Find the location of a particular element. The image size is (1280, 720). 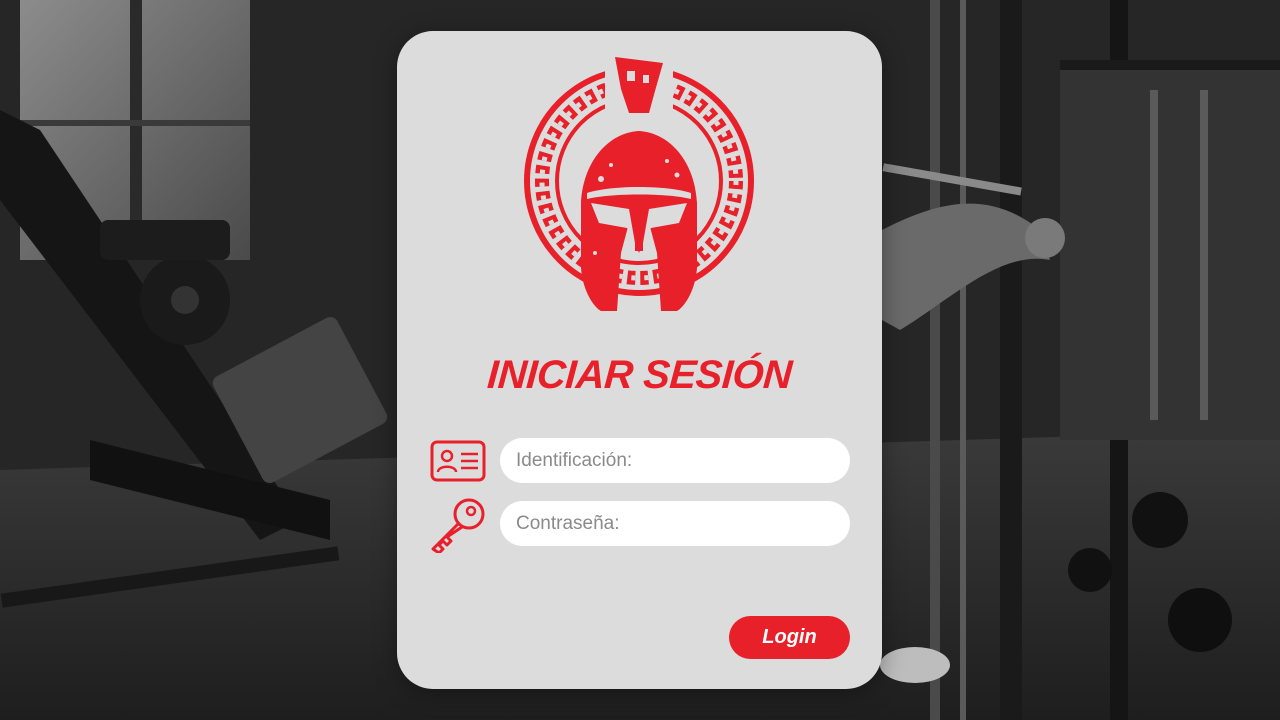

id-field-row is located at coordinates (640, 461).